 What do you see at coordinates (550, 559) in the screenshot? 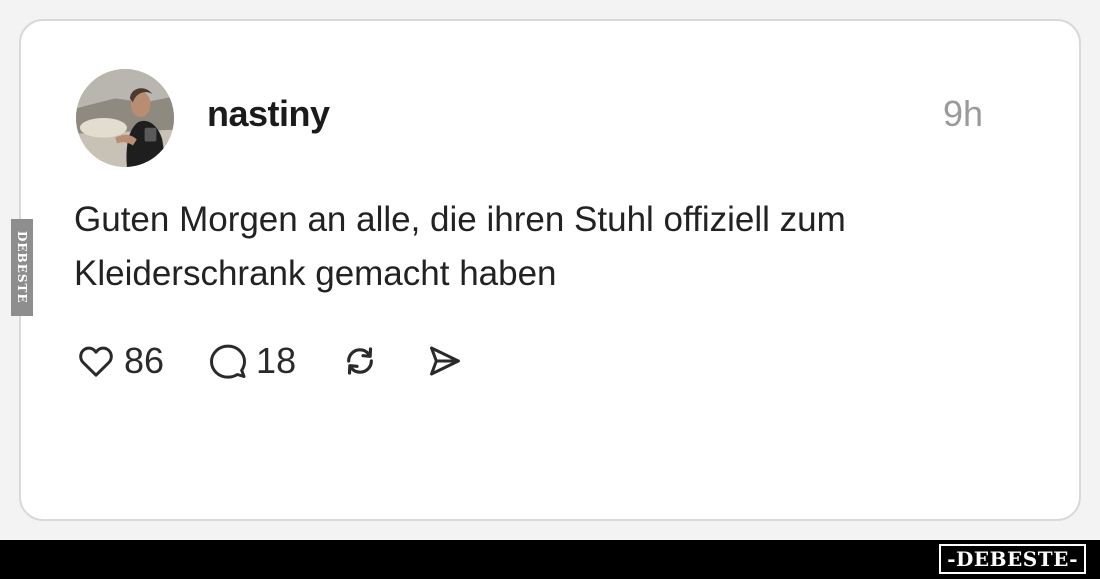
I see `bottom-bar: -DEBESTE-` at bounding box center [550, 559].